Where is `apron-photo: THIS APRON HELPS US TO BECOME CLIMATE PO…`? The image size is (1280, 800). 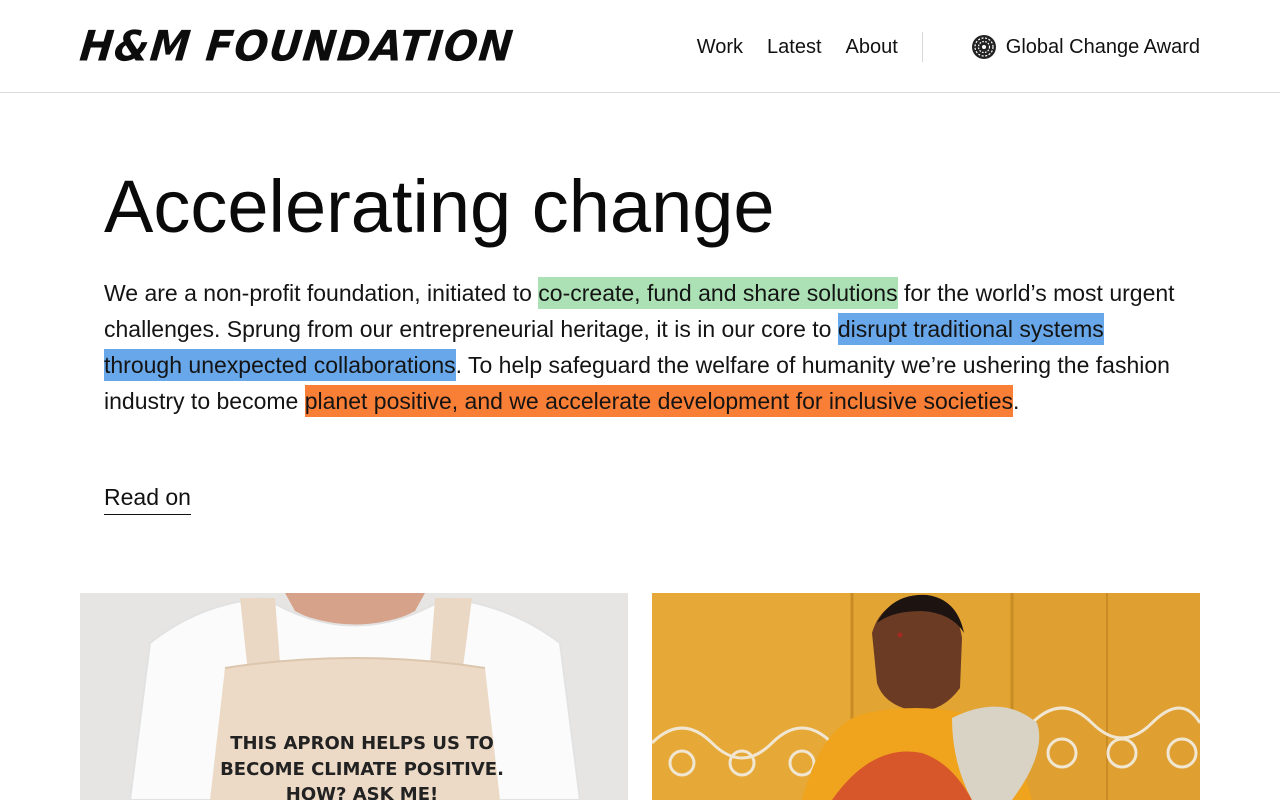 apron-photo: THIS APRON HELPS US TO BECOME CLIMATE PO… is located at coordinates (354, 696).